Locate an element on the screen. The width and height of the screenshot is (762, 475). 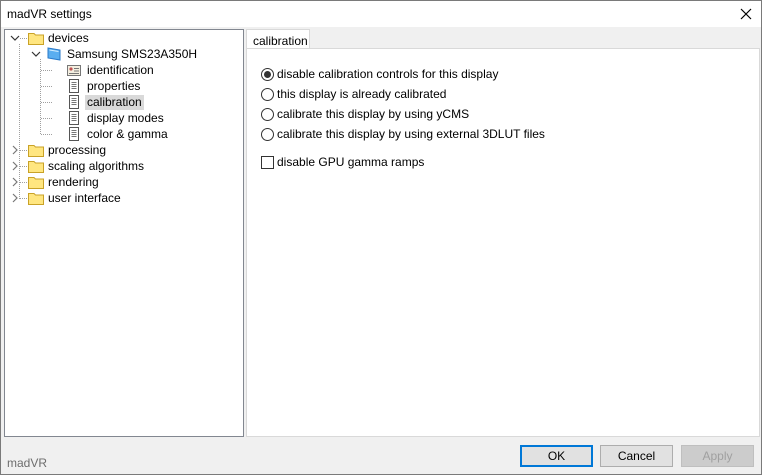
tab-label: calibration is located at coordinates (280, 41).